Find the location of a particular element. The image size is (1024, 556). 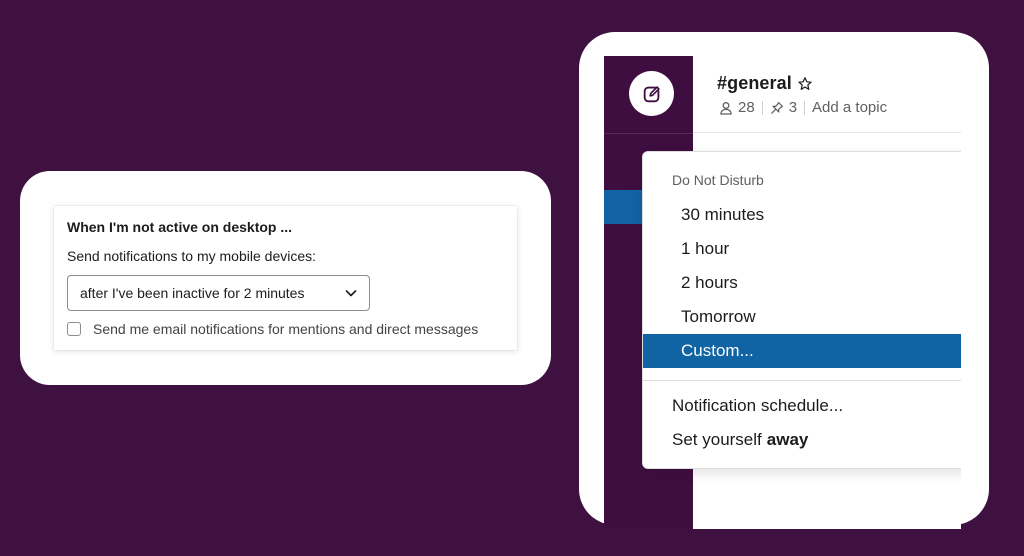

set-away-bold: away is located at coordinates (787, 439).